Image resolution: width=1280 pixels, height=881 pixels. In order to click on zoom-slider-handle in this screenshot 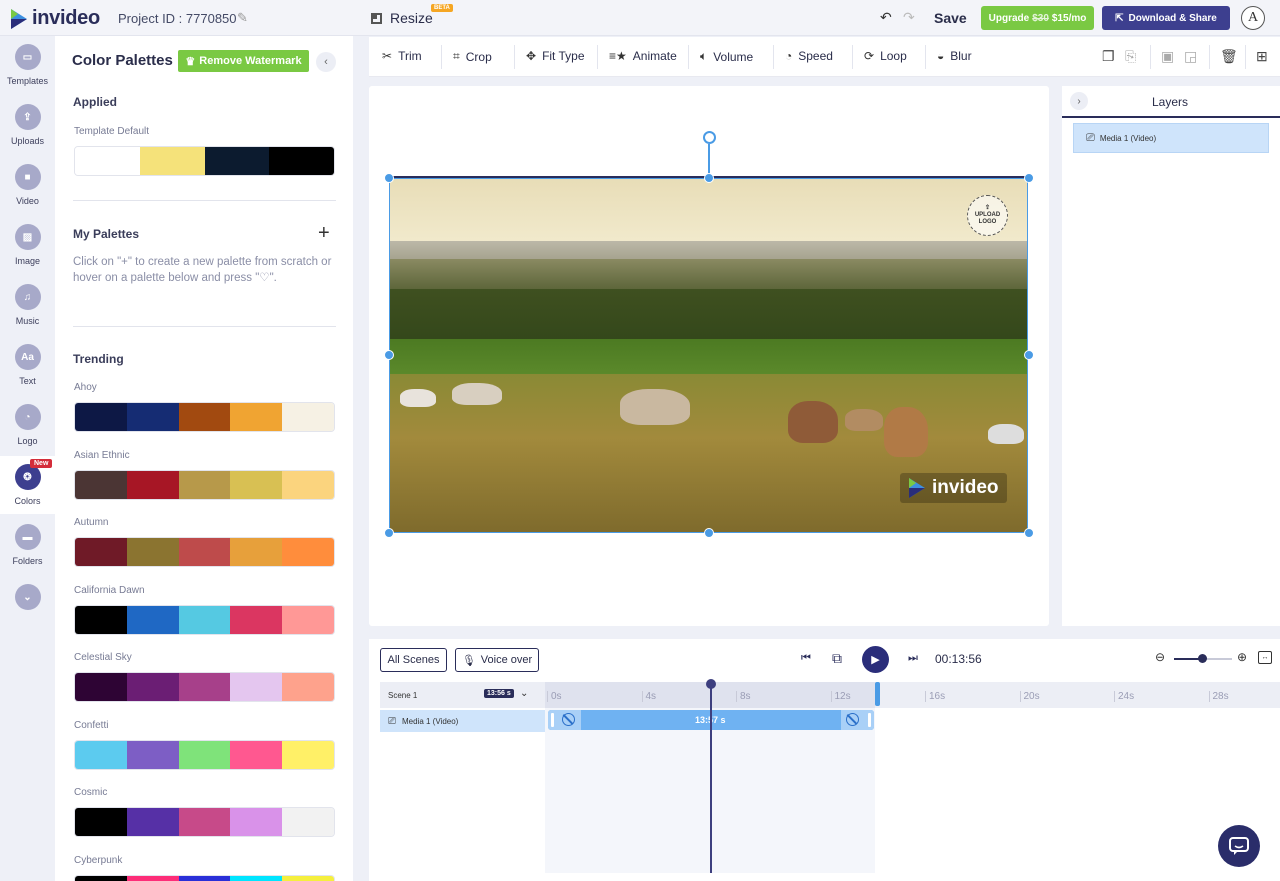, I will do `click(1202, 658)`.